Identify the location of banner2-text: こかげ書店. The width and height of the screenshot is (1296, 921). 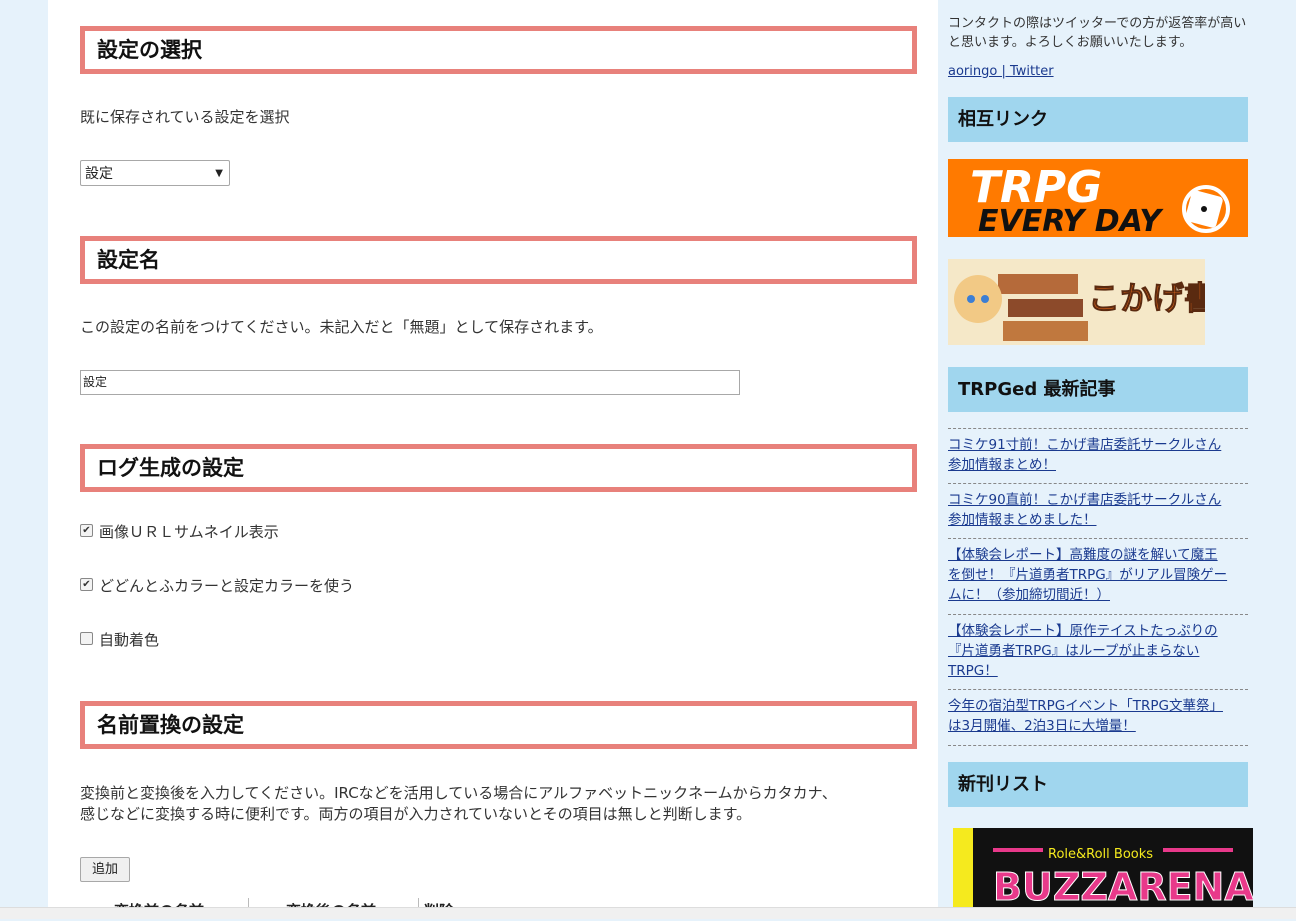
(1146, 298).